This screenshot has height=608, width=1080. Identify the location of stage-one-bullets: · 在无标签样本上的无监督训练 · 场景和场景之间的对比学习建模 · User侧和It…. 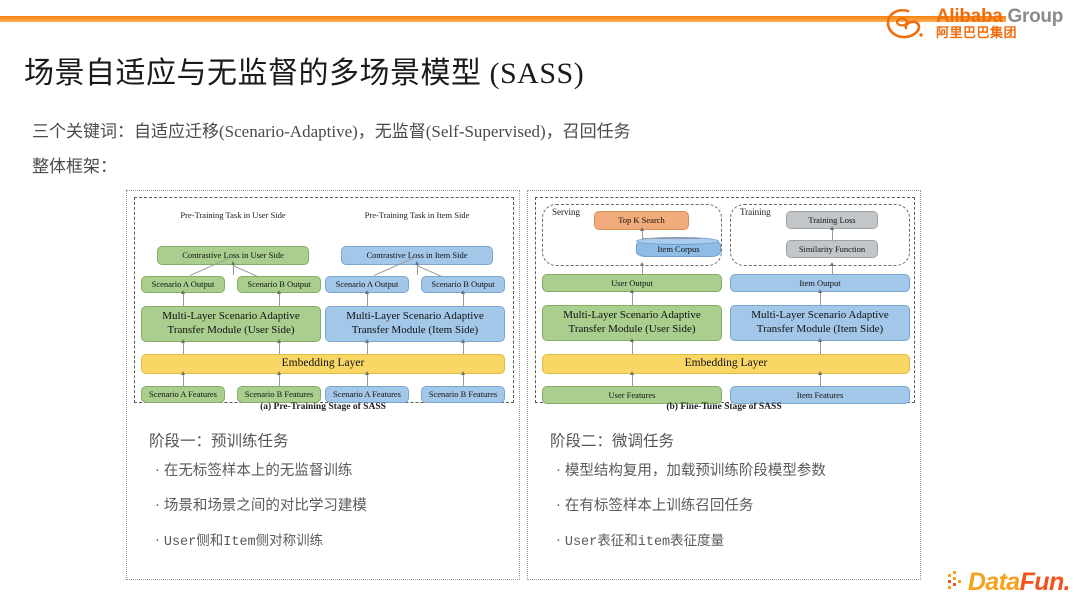
(261, 511).